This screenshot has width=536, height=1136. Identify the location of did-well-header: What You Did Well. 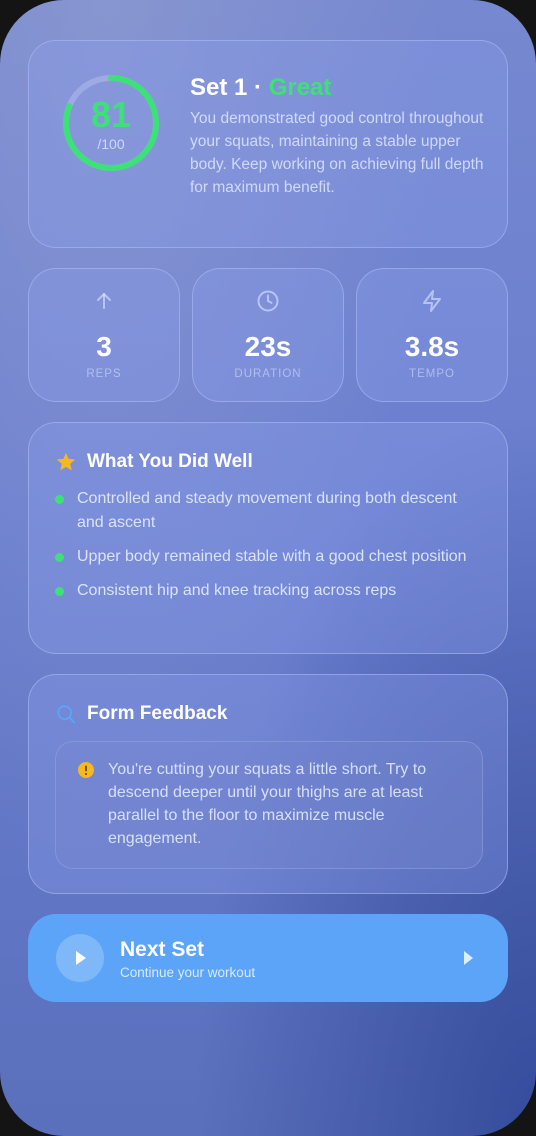
(154, 462).